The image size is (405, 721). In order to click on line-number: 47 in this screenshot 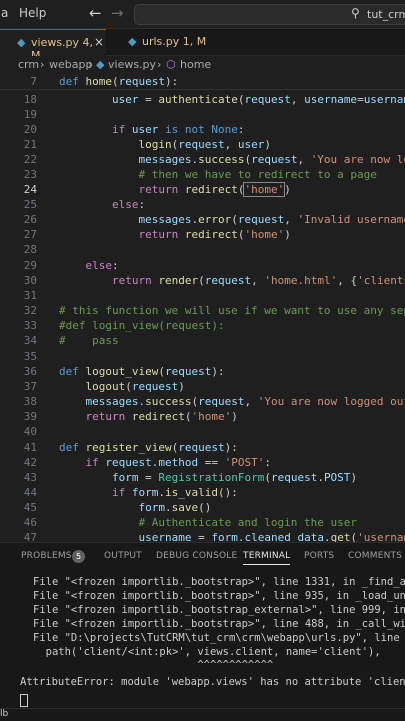, I will do `click(30, 536)`.